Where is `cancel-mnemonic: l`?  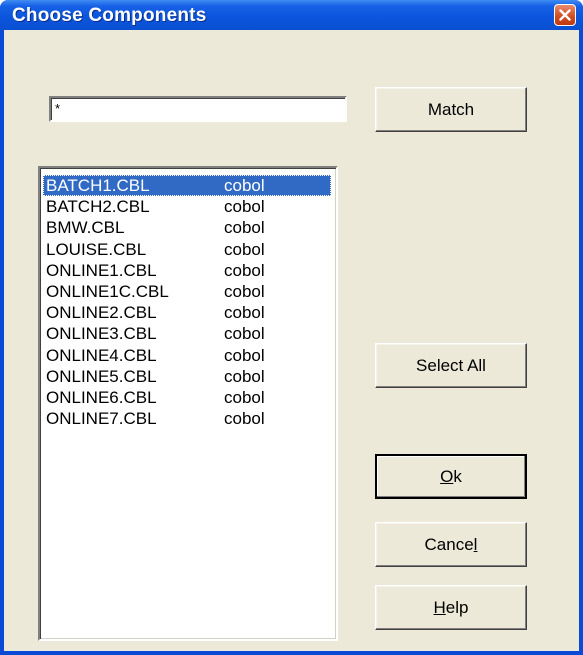
cancel-mnemonic: l is located at coordinates (475, 544).